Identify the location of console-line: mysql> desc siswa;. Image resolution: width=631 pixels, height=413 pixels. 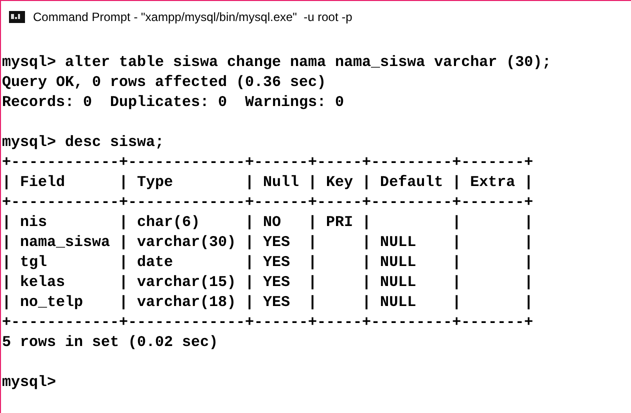
(83, 143).